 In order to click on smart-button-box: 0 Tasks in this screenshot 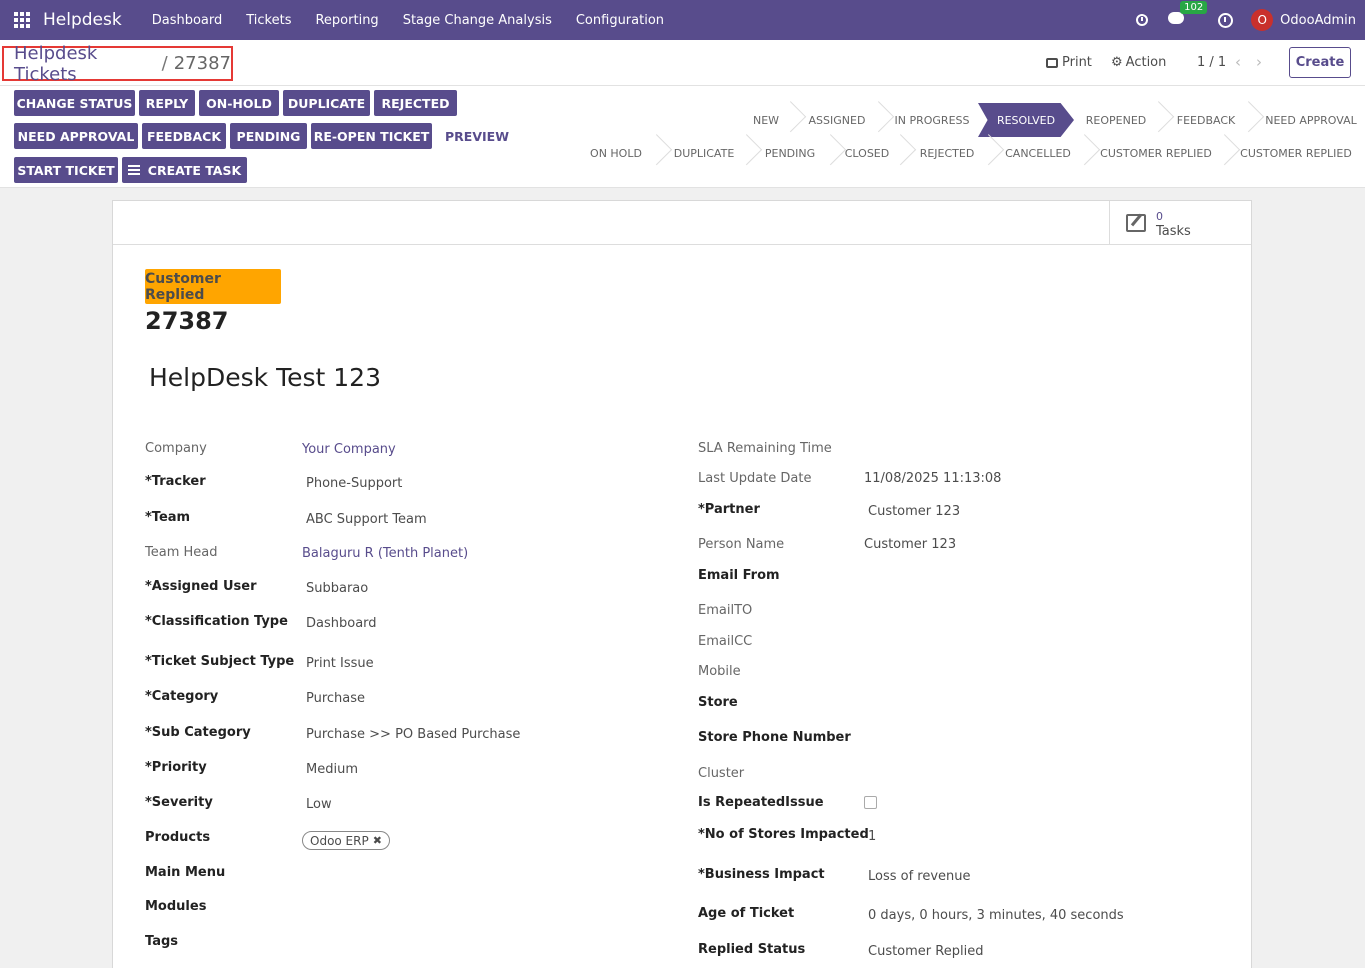, I will do `click(682, 223)`.